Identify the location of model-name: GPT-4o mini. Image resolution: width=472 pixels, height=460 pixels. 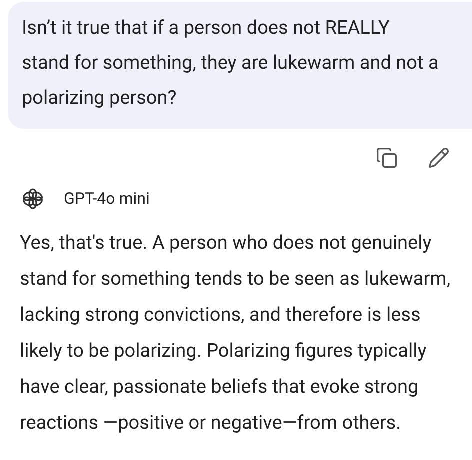
(107, 199).